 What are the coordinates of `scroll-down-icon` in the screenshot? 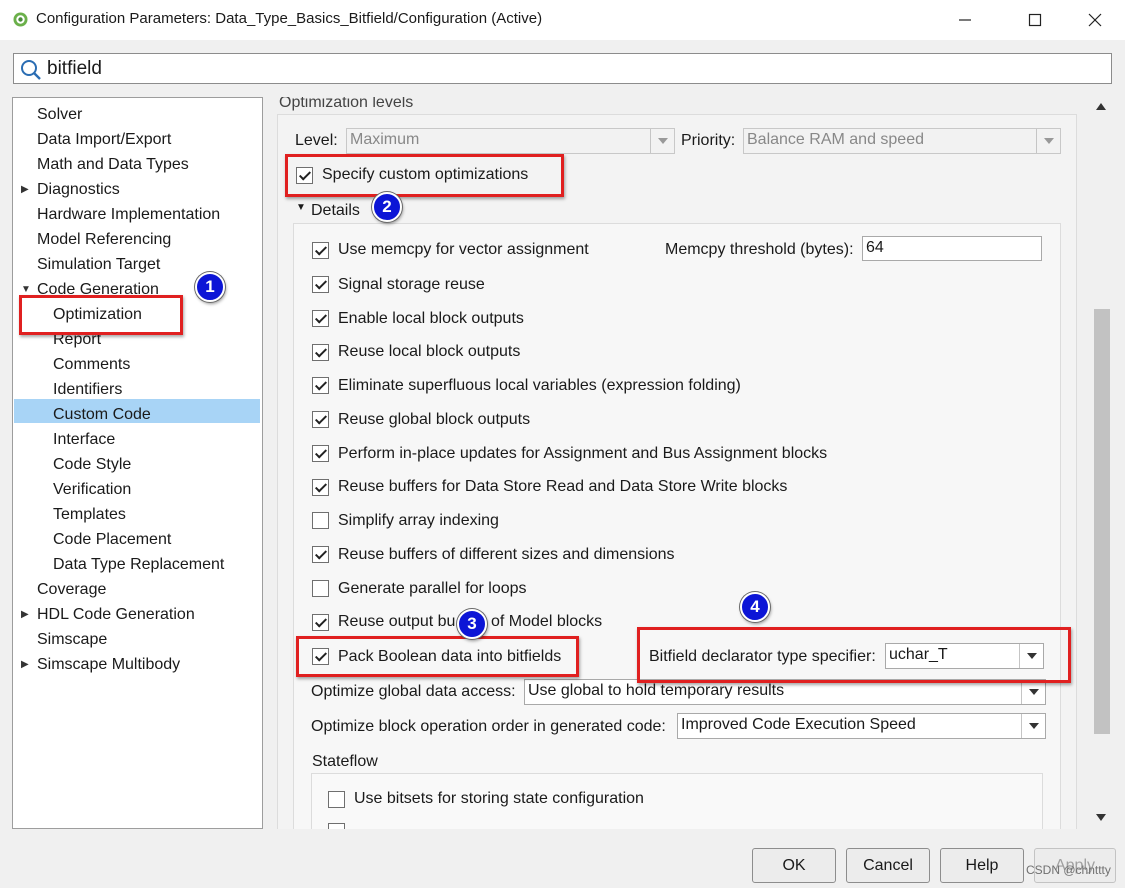 It's located at (1101, 817).